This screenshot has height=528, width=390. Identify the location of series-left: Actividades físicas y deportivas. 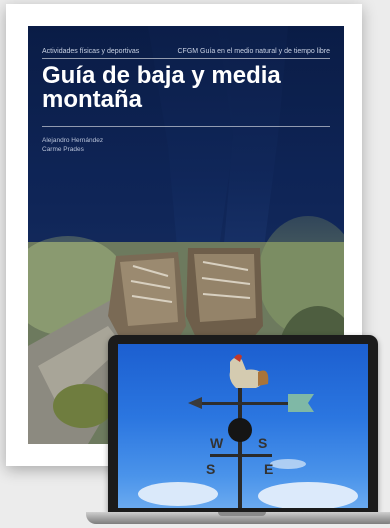
(91, 51).